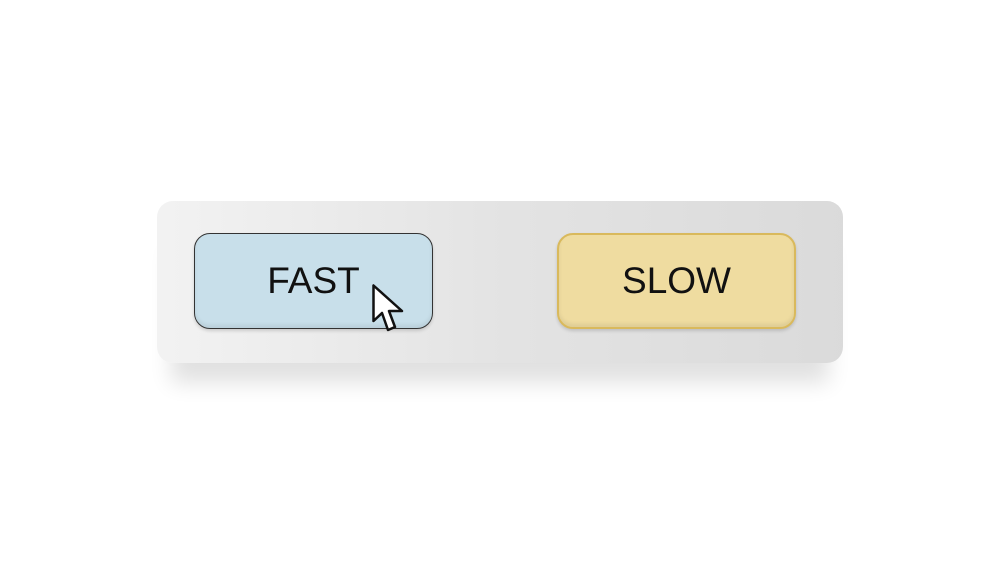 The image size is (1000, 563). Describe the element at coordinates (313, 280) in the screenshot. I see `option-button: FAST` at that location.